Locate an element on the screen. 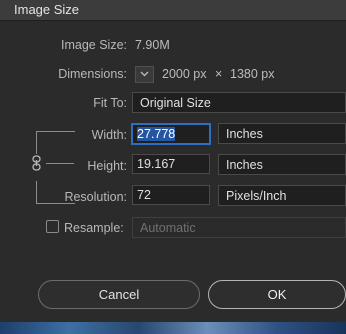 This screenshot has width=346, height=334. background-image-strip is located at coordinates (173, 328).